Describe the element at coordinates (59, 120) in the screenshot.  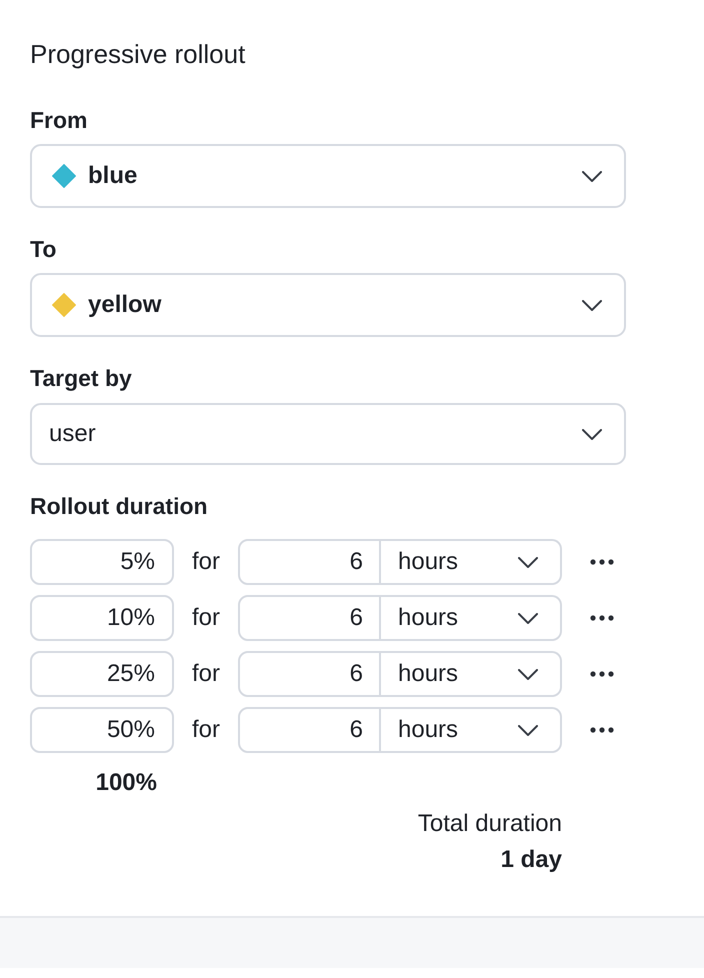
I see `field-label: From` at that location.